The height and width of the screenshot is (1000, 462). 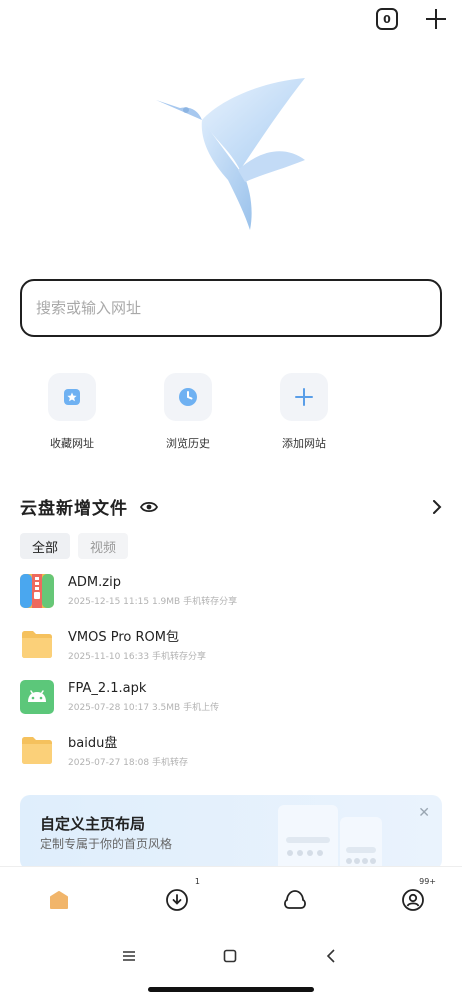 What do you see at coordinates (149, 507) in the screenshot?
I see `eye-icon` at bounding box center [149, 507].